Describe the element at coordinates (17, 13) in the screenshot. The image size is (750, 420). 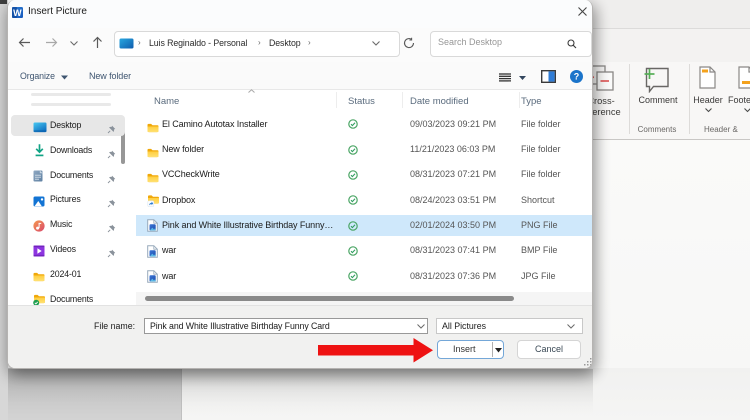
I see `svg-text: W` at that location.